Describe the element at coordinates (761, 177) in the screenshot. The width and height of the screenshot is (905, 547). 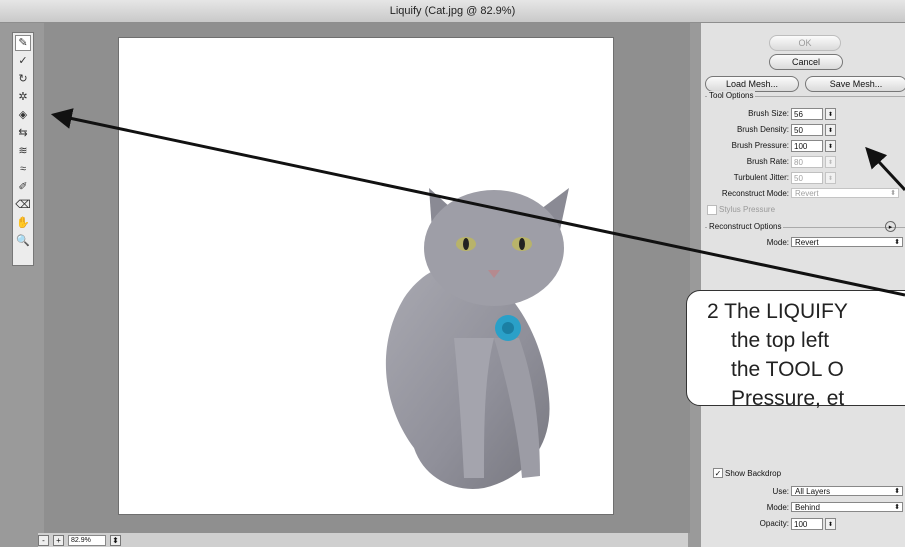
I see `turbulent-jitter-label: Turbulent Jitter:` at that location.